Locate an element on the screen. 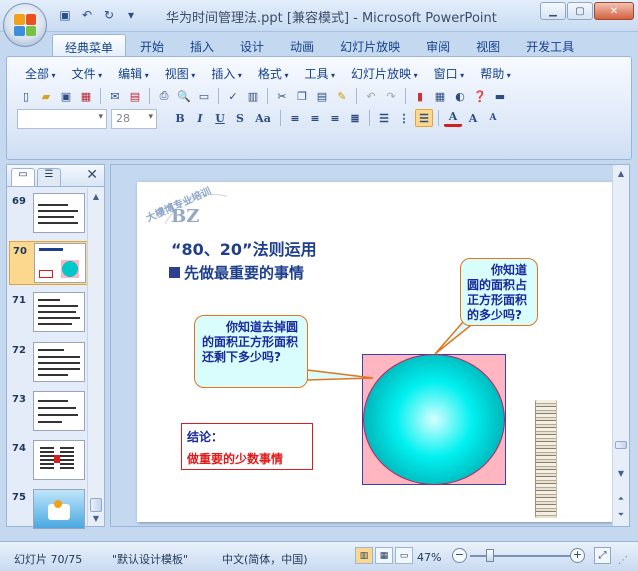  resize-grip-icon: ⋰ is located at coordinates (623, 560).